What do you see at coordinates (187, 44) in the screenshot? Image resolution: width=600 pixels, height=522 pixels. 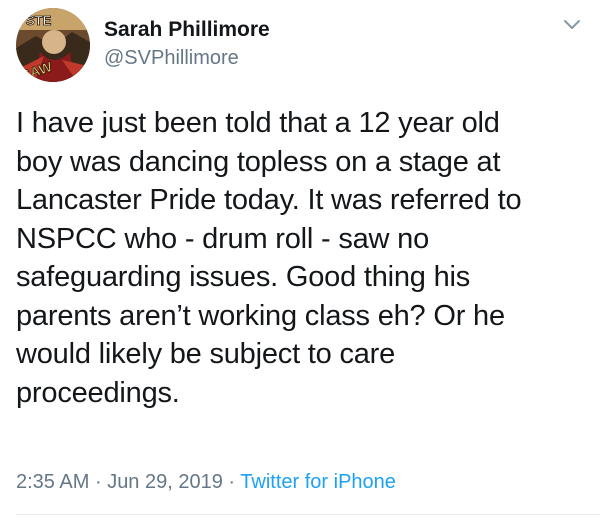 I see `author-block: Sarah Phillimore @SVPhillimore` at bounding box center [187, 44].